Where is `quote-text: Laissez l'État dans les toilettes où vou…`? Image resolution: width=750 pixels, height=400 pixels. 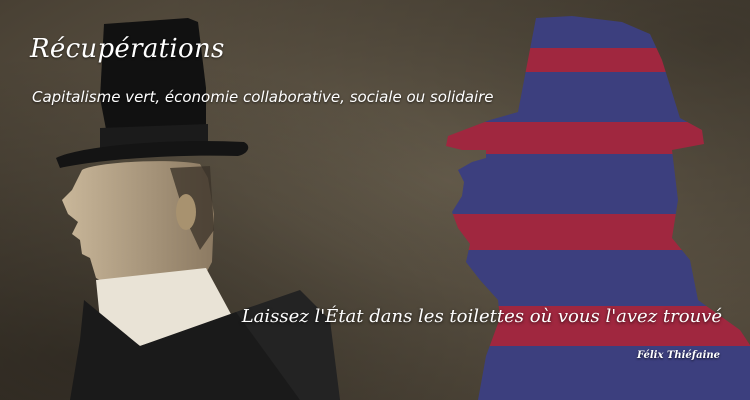 quote-text: Laissez l'État dans les toilettes où vou… is located at coordinates (481, 316).